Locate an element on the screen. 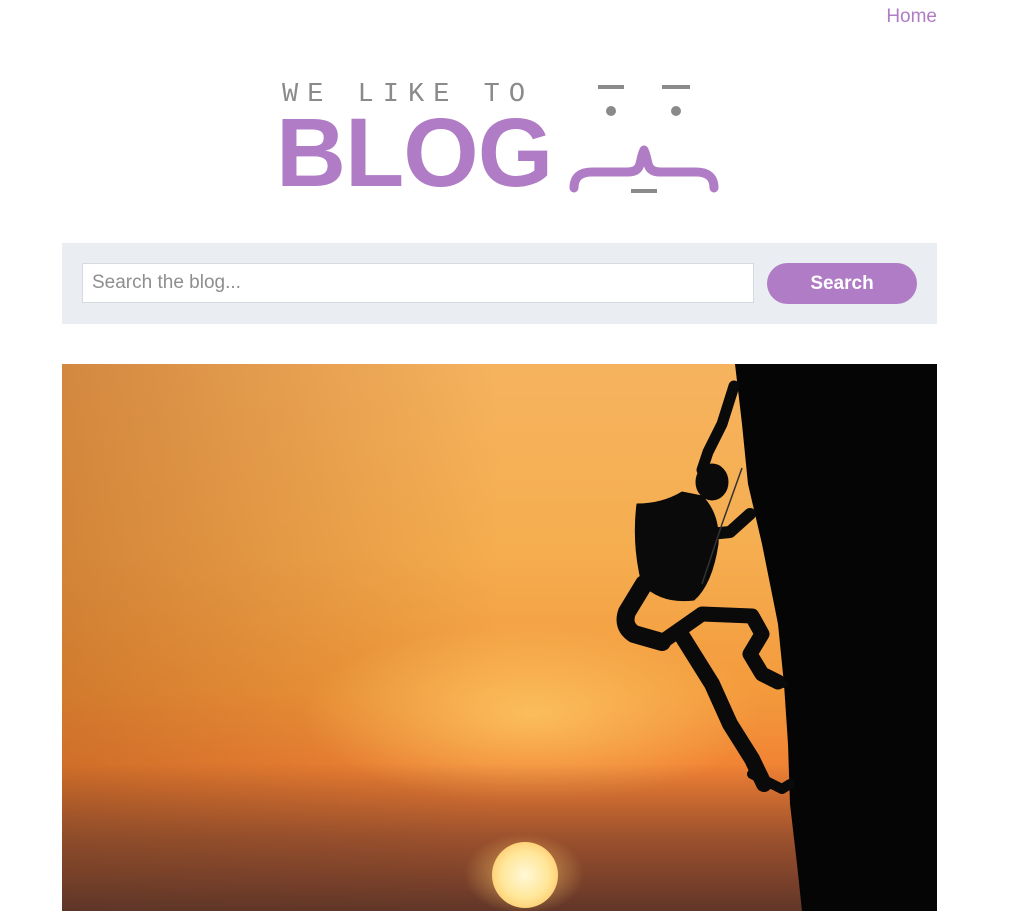  nav-home-link: Home is located at coordinates (911, 17).